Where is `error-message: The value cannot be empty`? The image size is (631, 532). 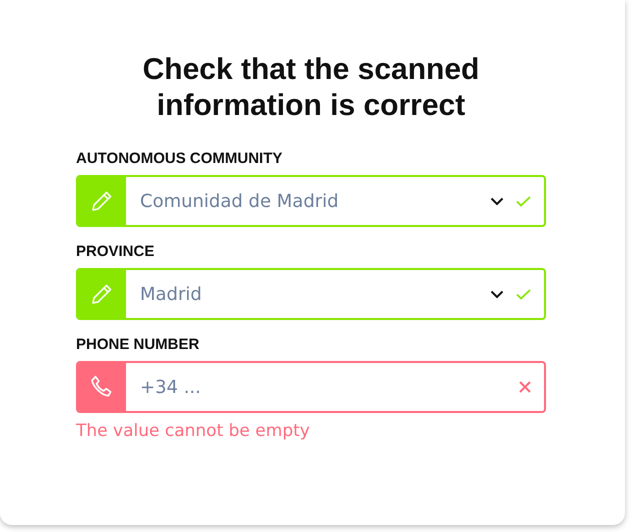
error-message: The value cannot be empty is located at coordinates (193, 431).